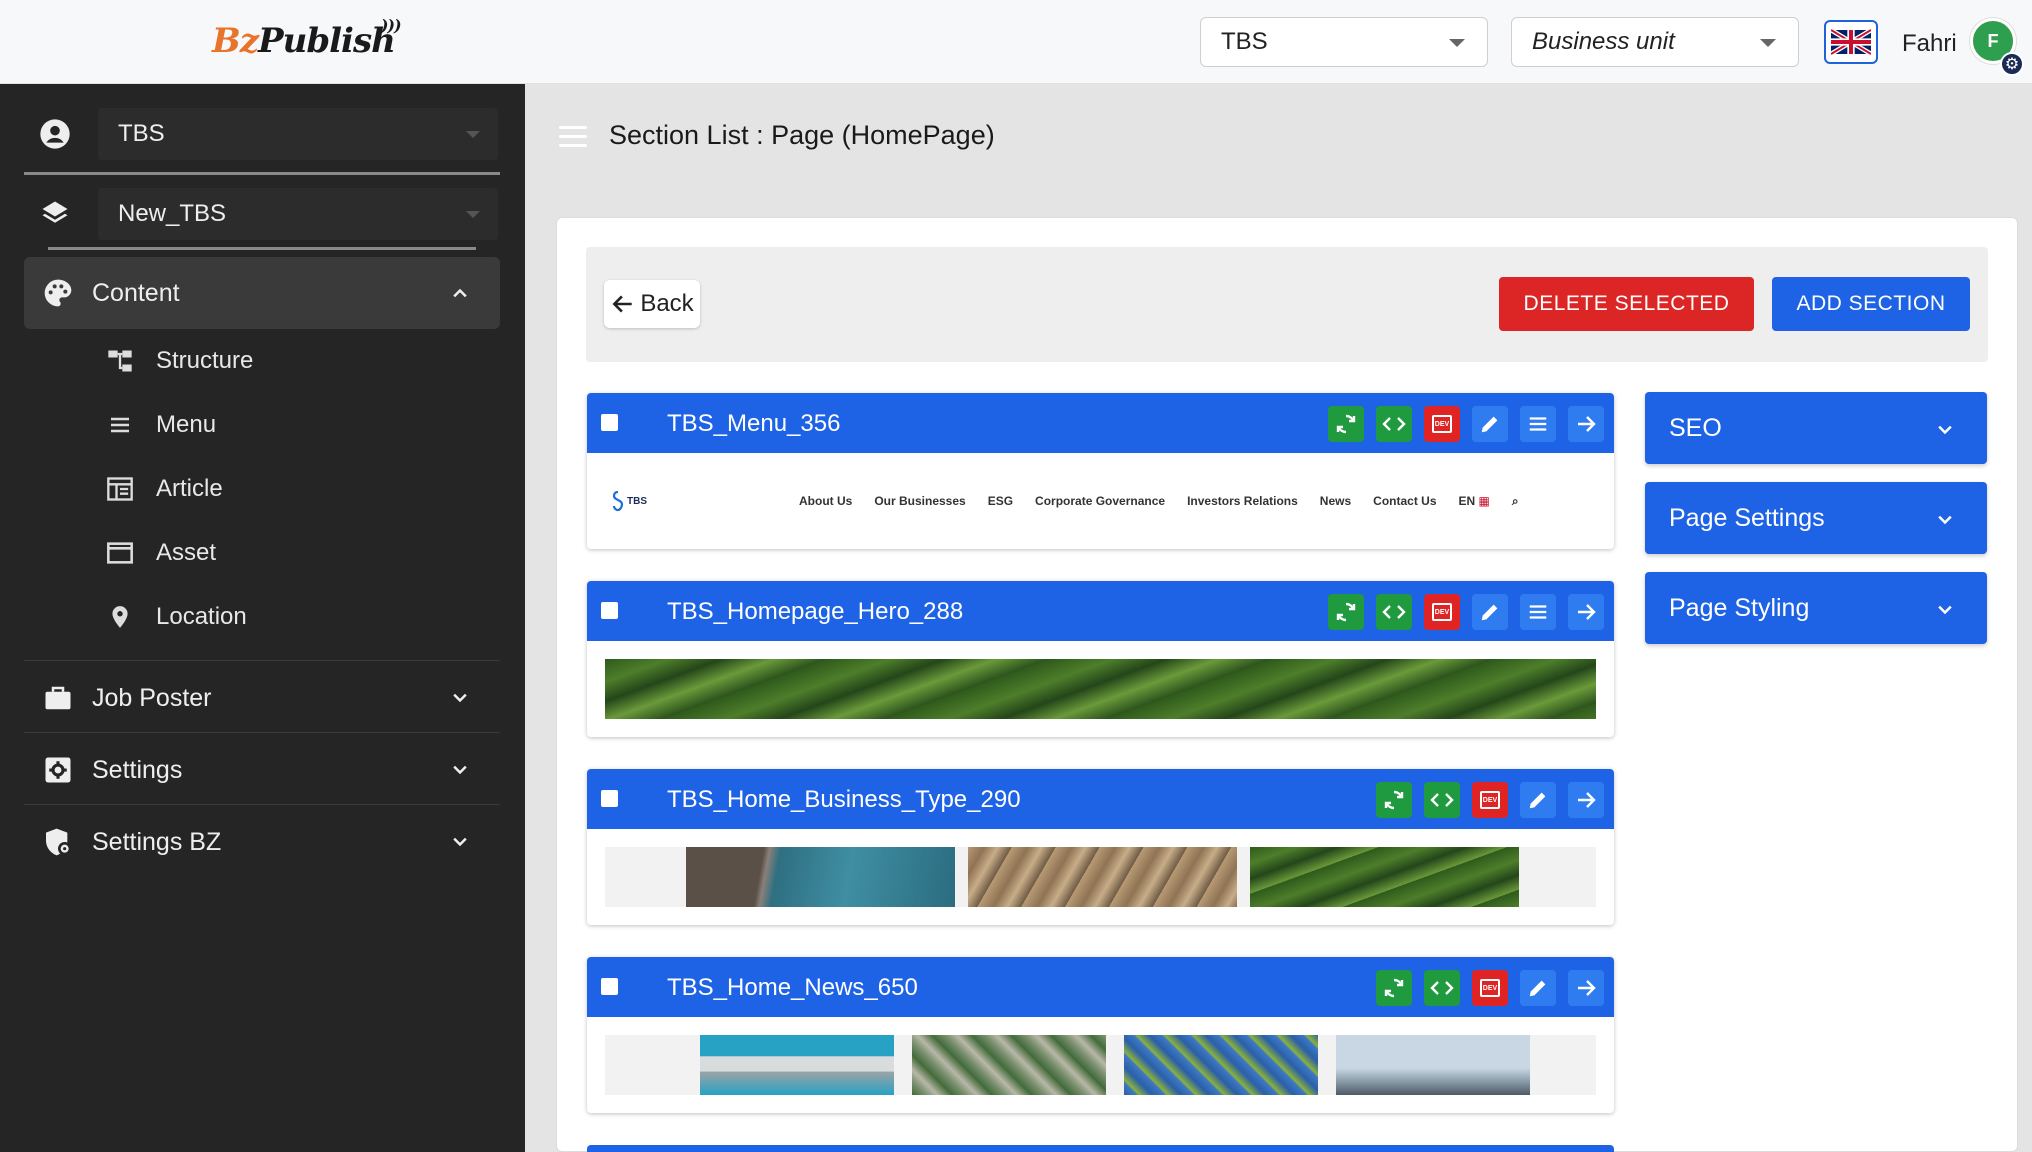 This screenshot has height=1152, width=2032. Describe the element at coordinates (262, 214) in the screenshot. I see `project-select: New_TBS` at that location.